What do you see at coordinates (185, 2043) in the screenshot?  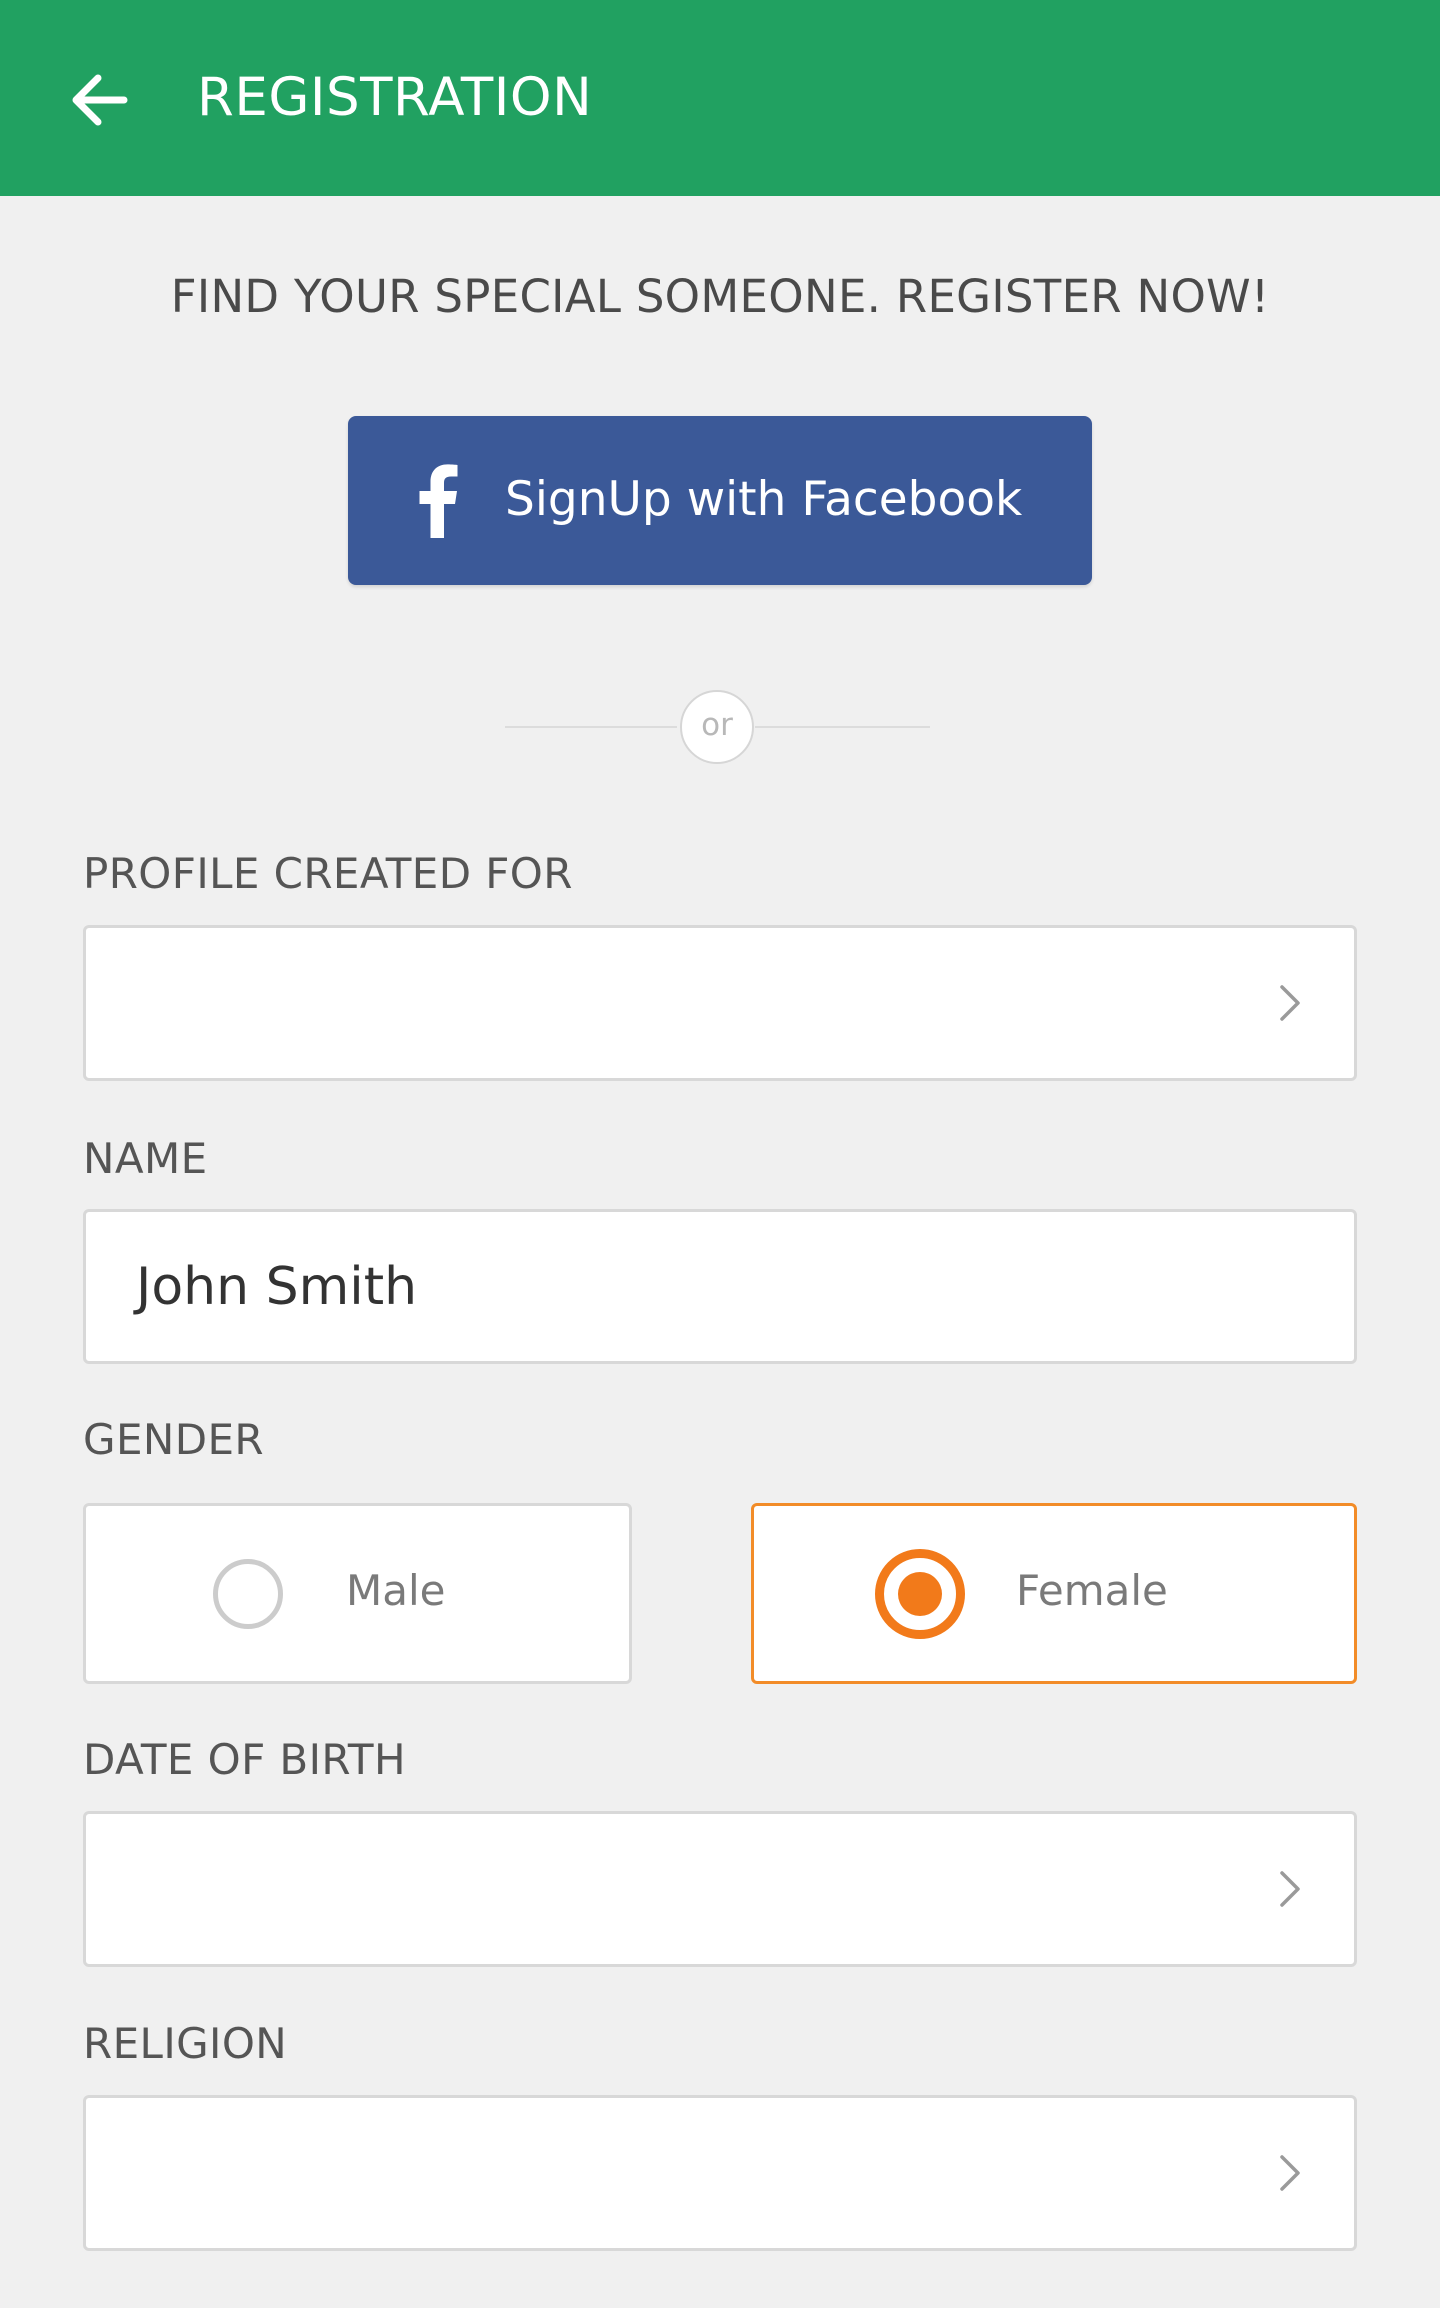 I see `religion-label: RELIGION` at bounding box center [185, 2043].